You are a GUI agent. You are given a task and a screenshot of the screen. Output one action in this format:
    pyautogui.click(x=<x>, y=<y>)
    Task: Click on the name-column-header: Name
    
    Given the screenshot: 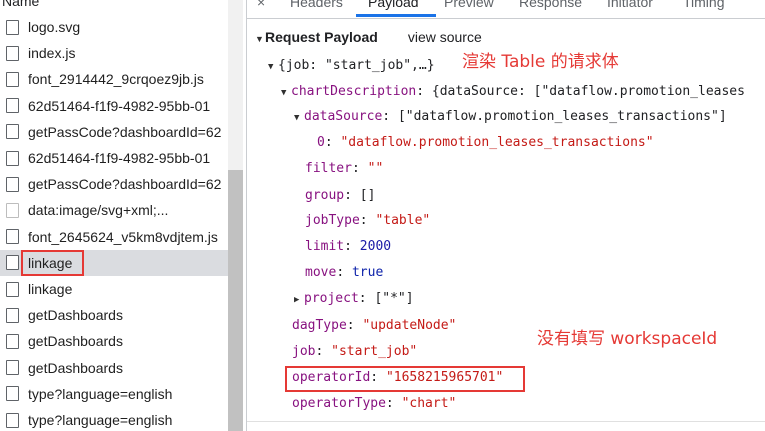 What is the action you would take?
    pyautogui.click(x=19, y=5)
    